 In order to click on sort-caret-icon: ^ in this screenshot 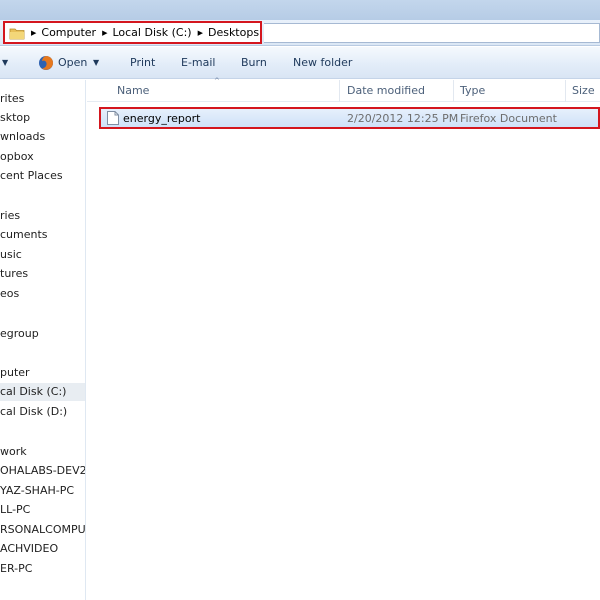, I will do `click(217, 81)`.